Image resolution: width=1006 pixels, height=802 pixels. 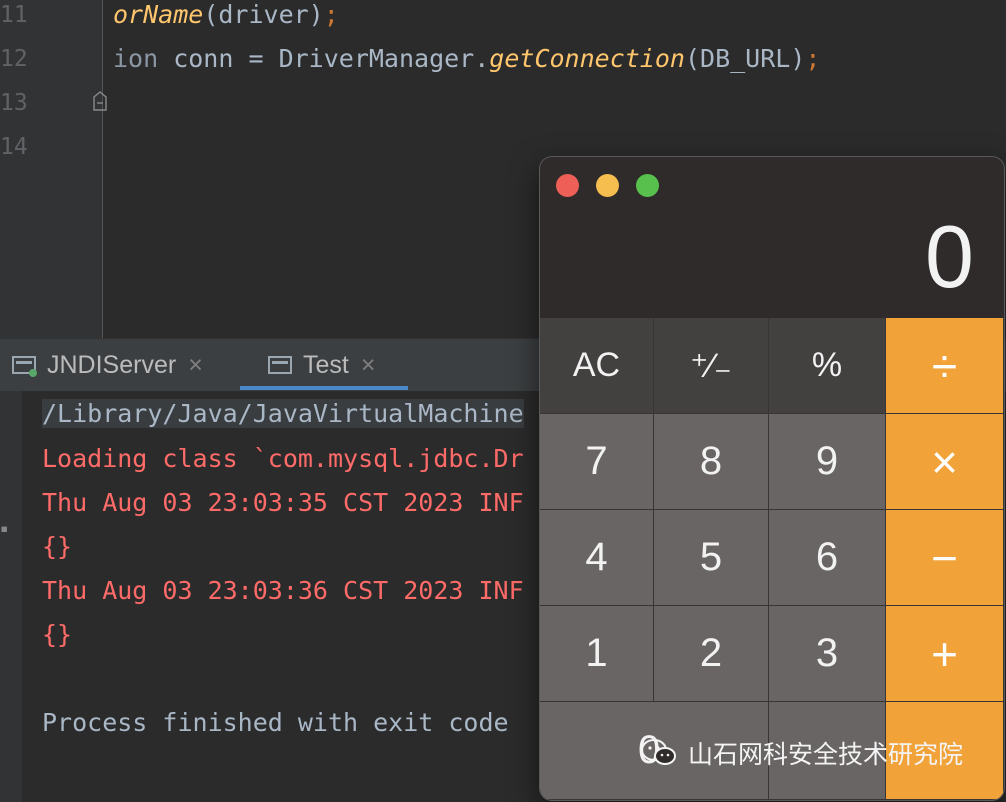 What do you see at coordinates (283, 413) in the screenshot?
I see `console-line: /Library/Java/JavaVirtualMachine` at bounding box center [283, 413].